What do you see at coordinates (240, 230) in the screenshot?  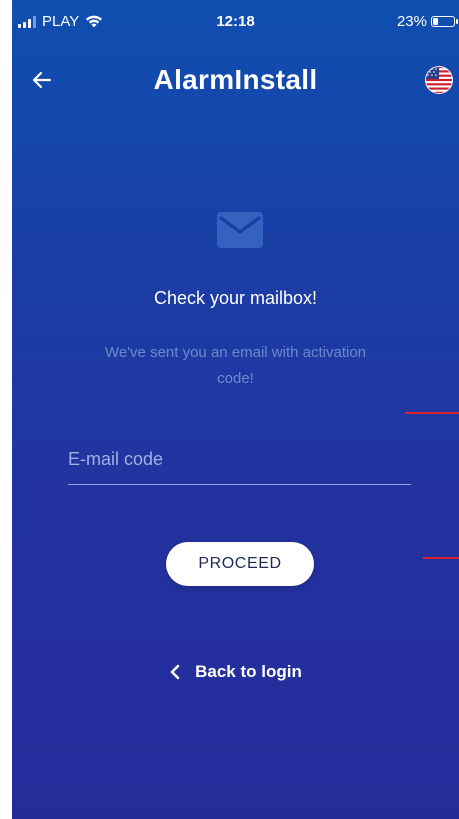 I see `envelope-icon` at bounding box center [240, 230].